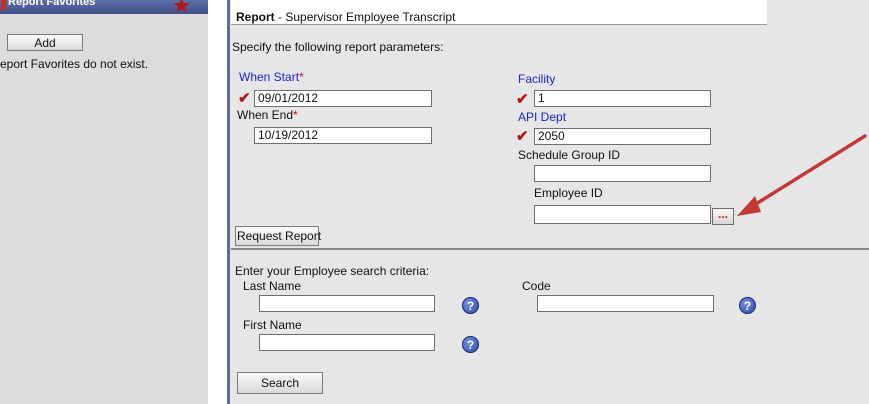 Image resolution: width=869 pixels, height=404 pixels. Describe the element at coordinates (622, 173) in the screenshot. I see `schedule-group-input` at that location.